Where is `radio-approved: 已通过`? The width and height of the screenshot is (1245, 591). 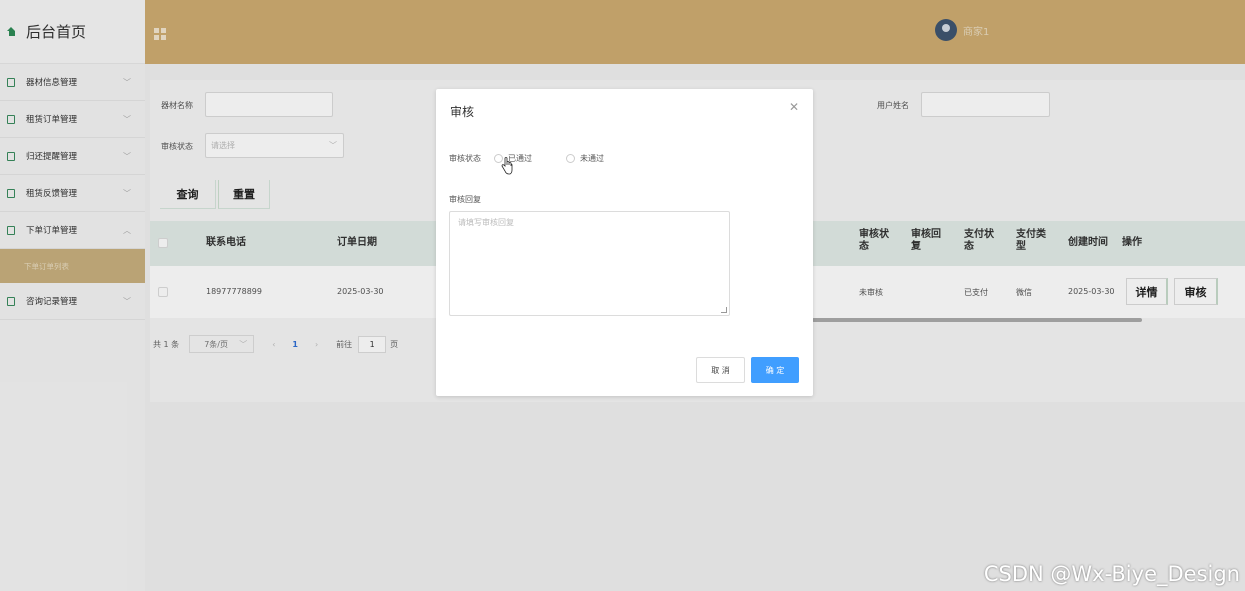
radio-approved: 已通过 is located at coordinates (513, 158).